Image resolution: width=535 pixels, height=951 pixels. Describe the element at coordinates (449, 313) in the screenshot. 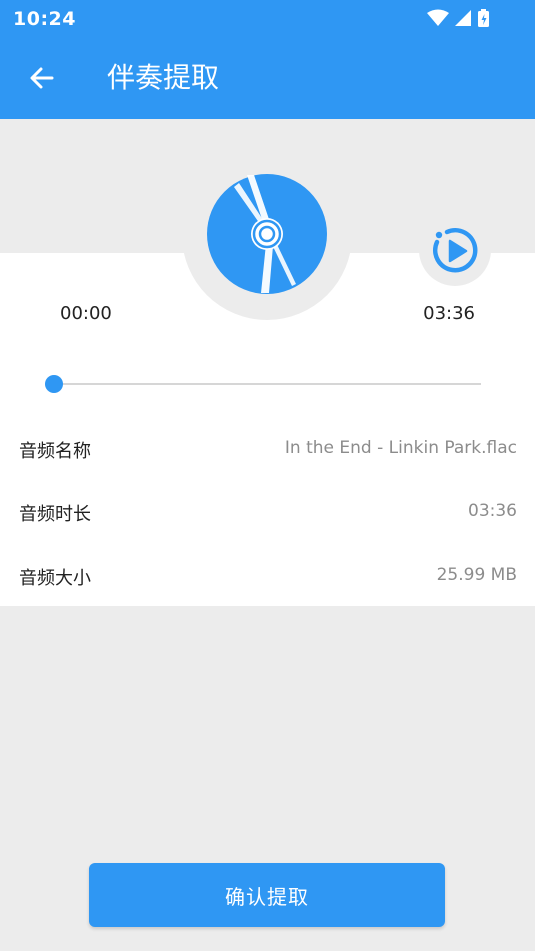

I see `total-time: 03:36` at that location.